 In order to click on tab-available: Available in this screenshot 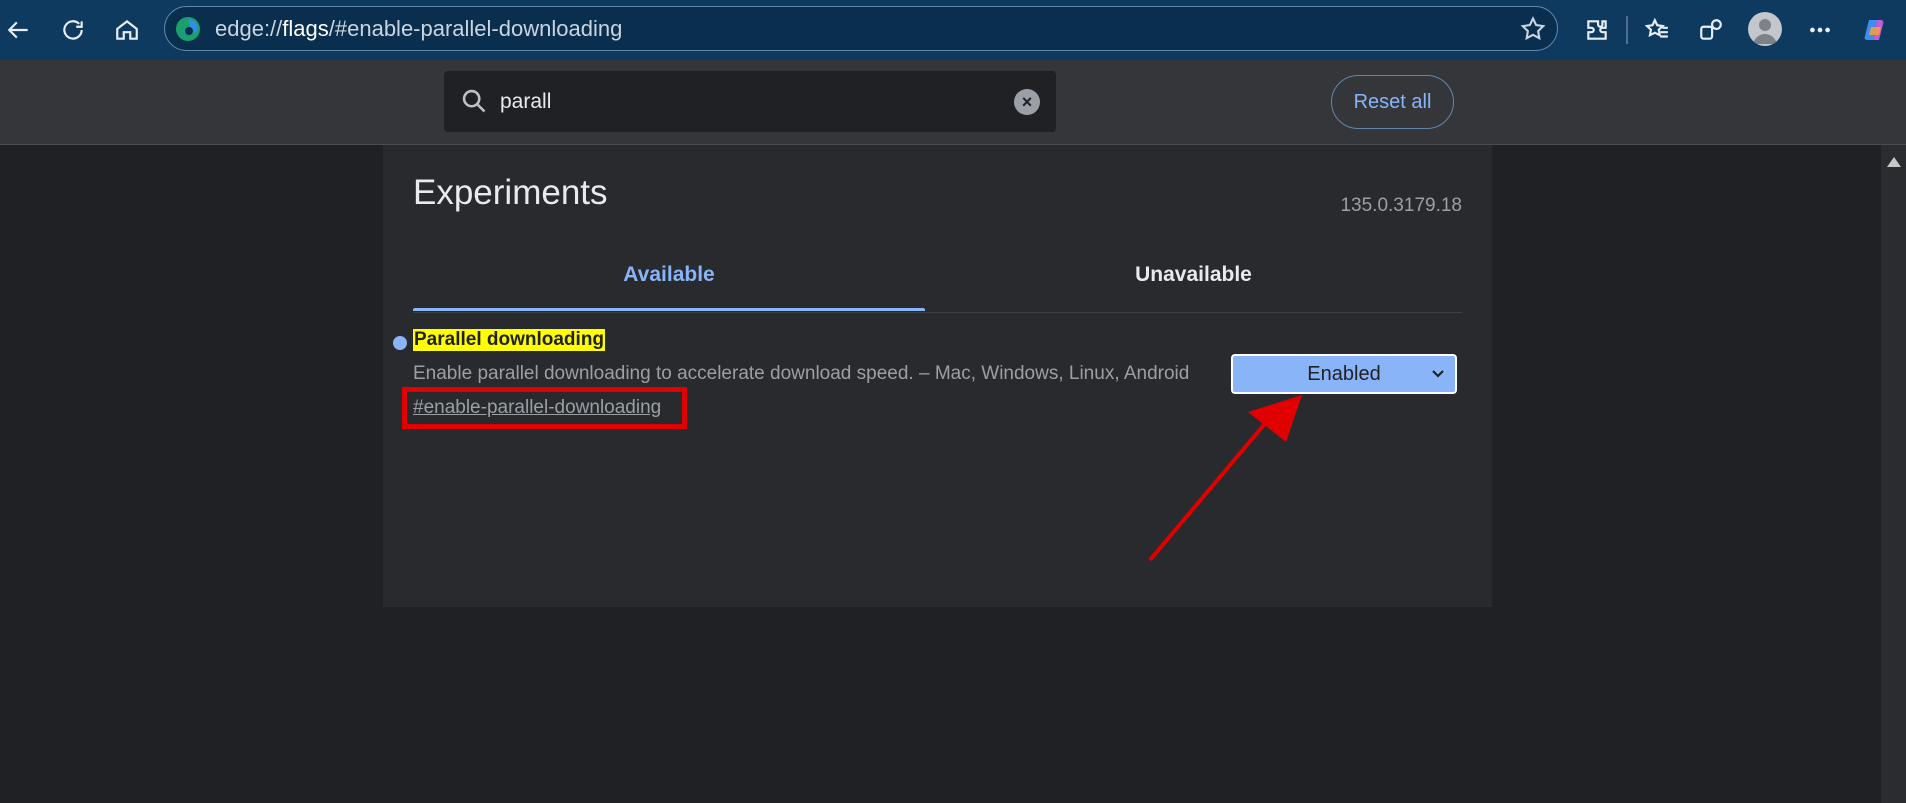, I will do `click(669, 285)`.